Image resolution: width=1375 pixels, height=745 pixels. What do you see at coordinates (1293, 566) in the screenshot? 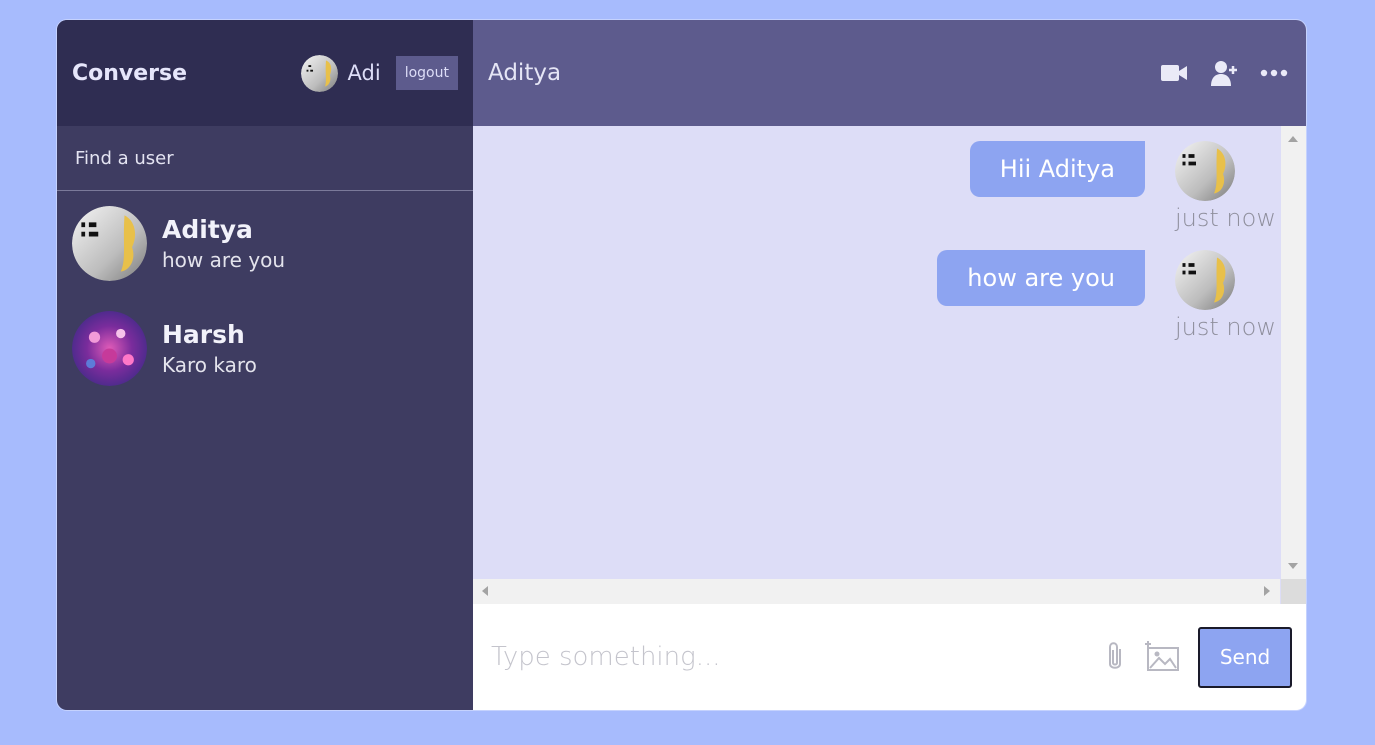
I see `scroll-down-arrow-icon` at bounding box center [1293, 566].